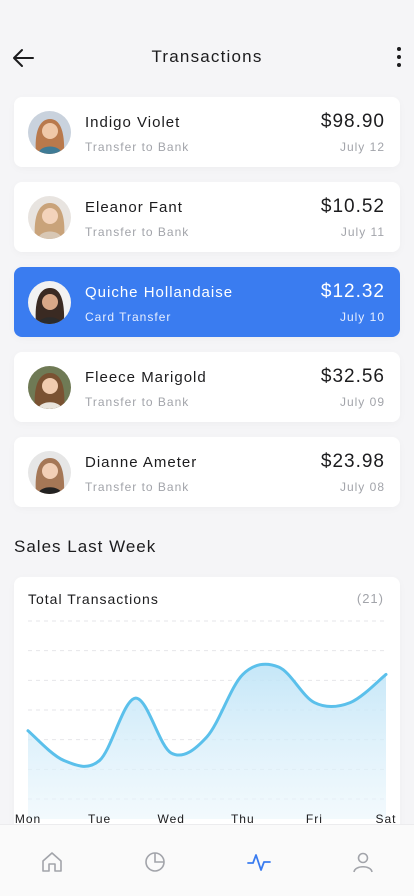  Describe the element at coordinates (352, 121) in the screenshot. I see `transaction-amount: $98.90` at that location.